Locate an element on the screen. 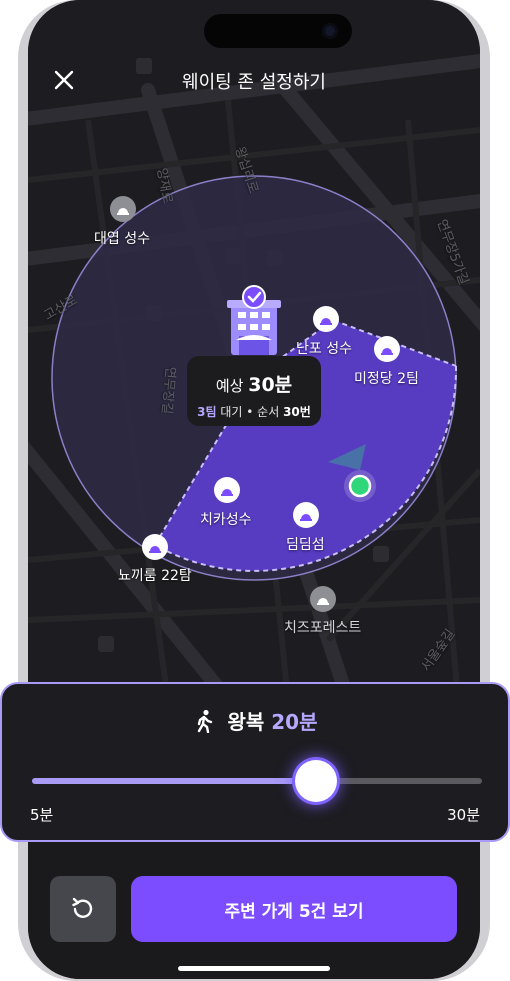  store-label: 대엽 성수 is located at coordinates (122, 239).